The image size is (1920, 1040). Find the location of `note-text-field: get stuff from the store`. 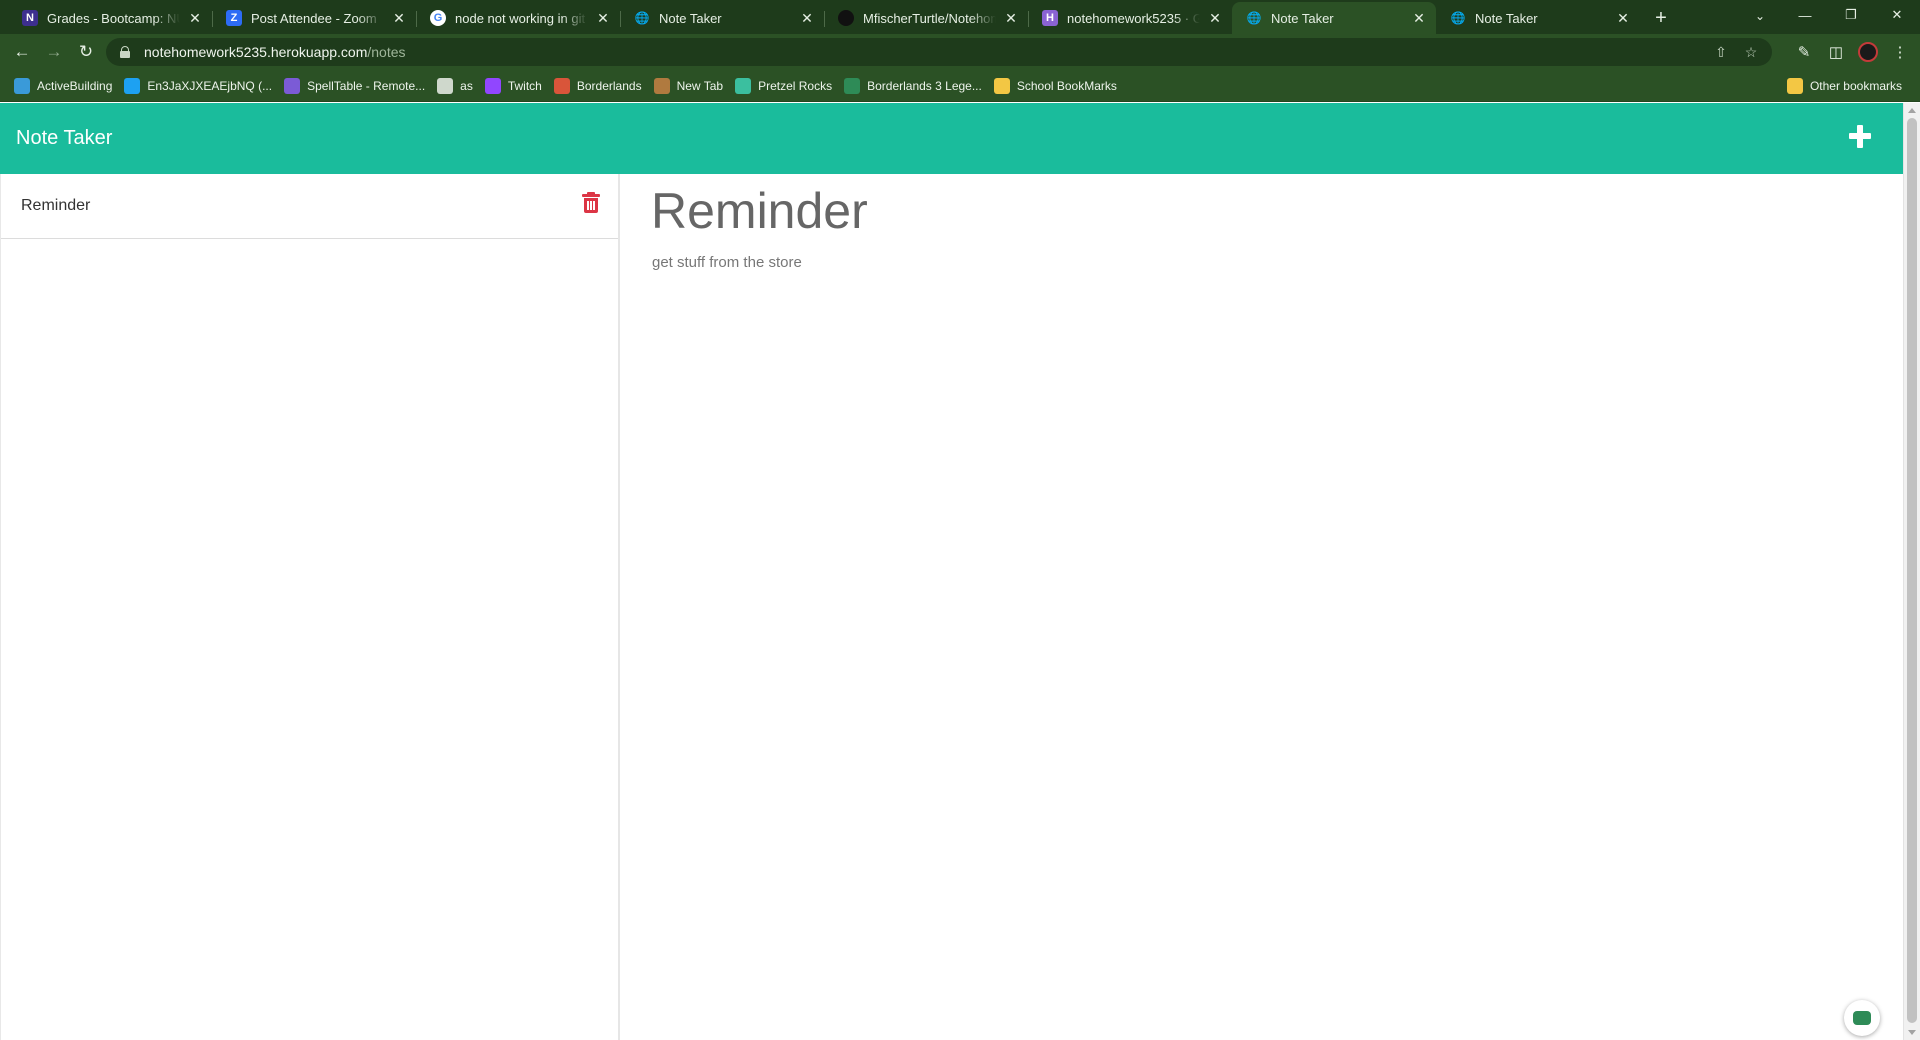

note-text-field: get stuff from the store is located at coordinates (727, 262).